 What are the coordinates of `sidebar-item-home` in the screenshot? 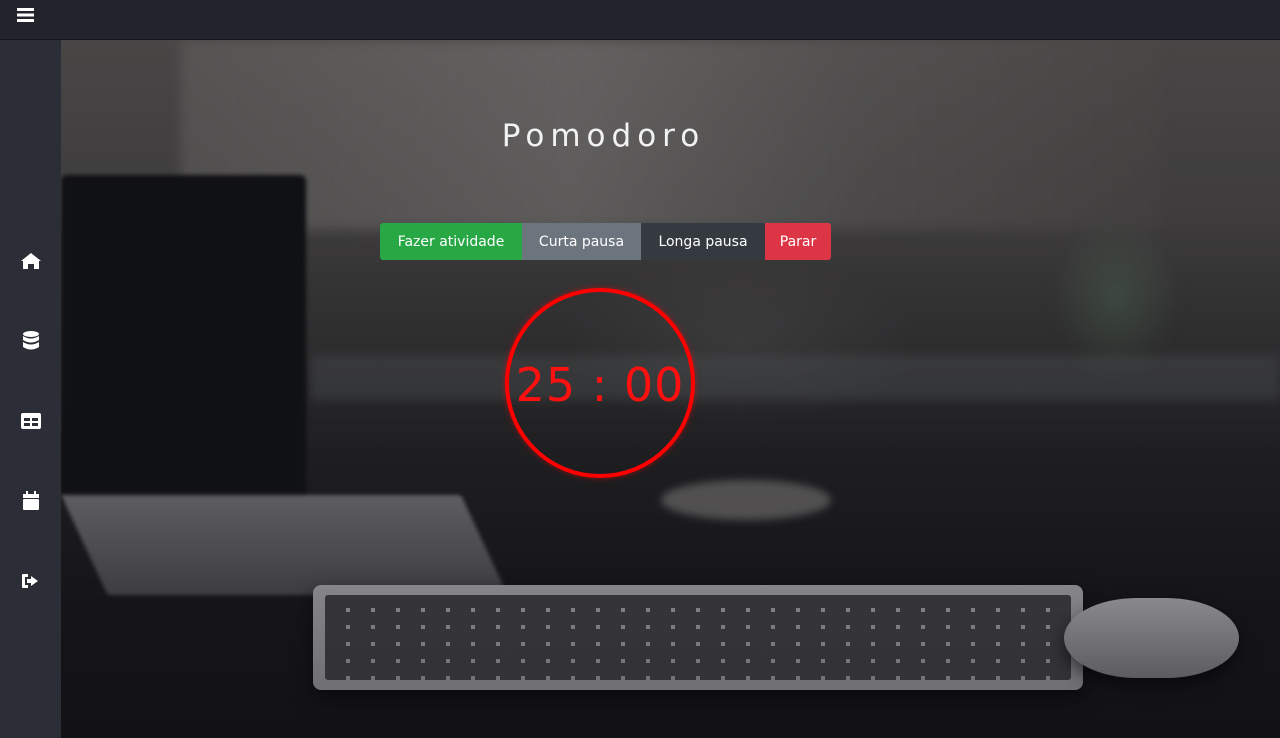 It's located at (31, 263).